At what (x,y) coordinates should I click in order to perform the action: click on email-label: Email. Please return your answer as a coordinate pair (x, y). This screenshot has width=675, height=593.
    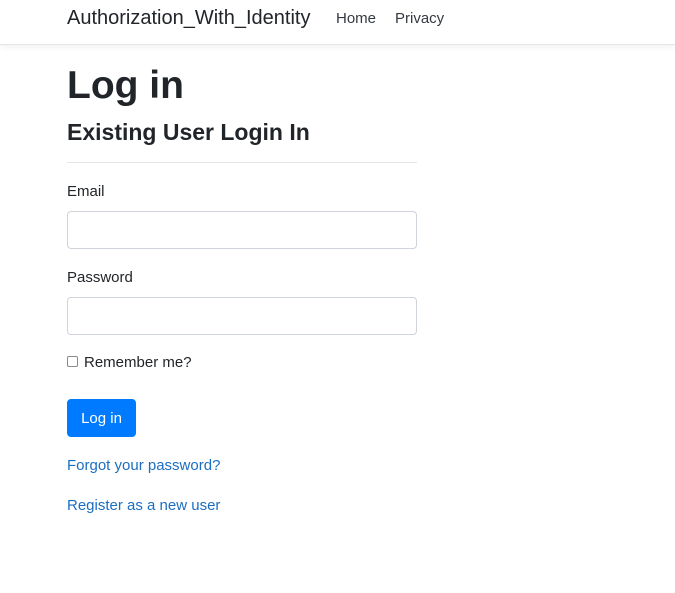
    Looking at the image, I should click on (86, 191).